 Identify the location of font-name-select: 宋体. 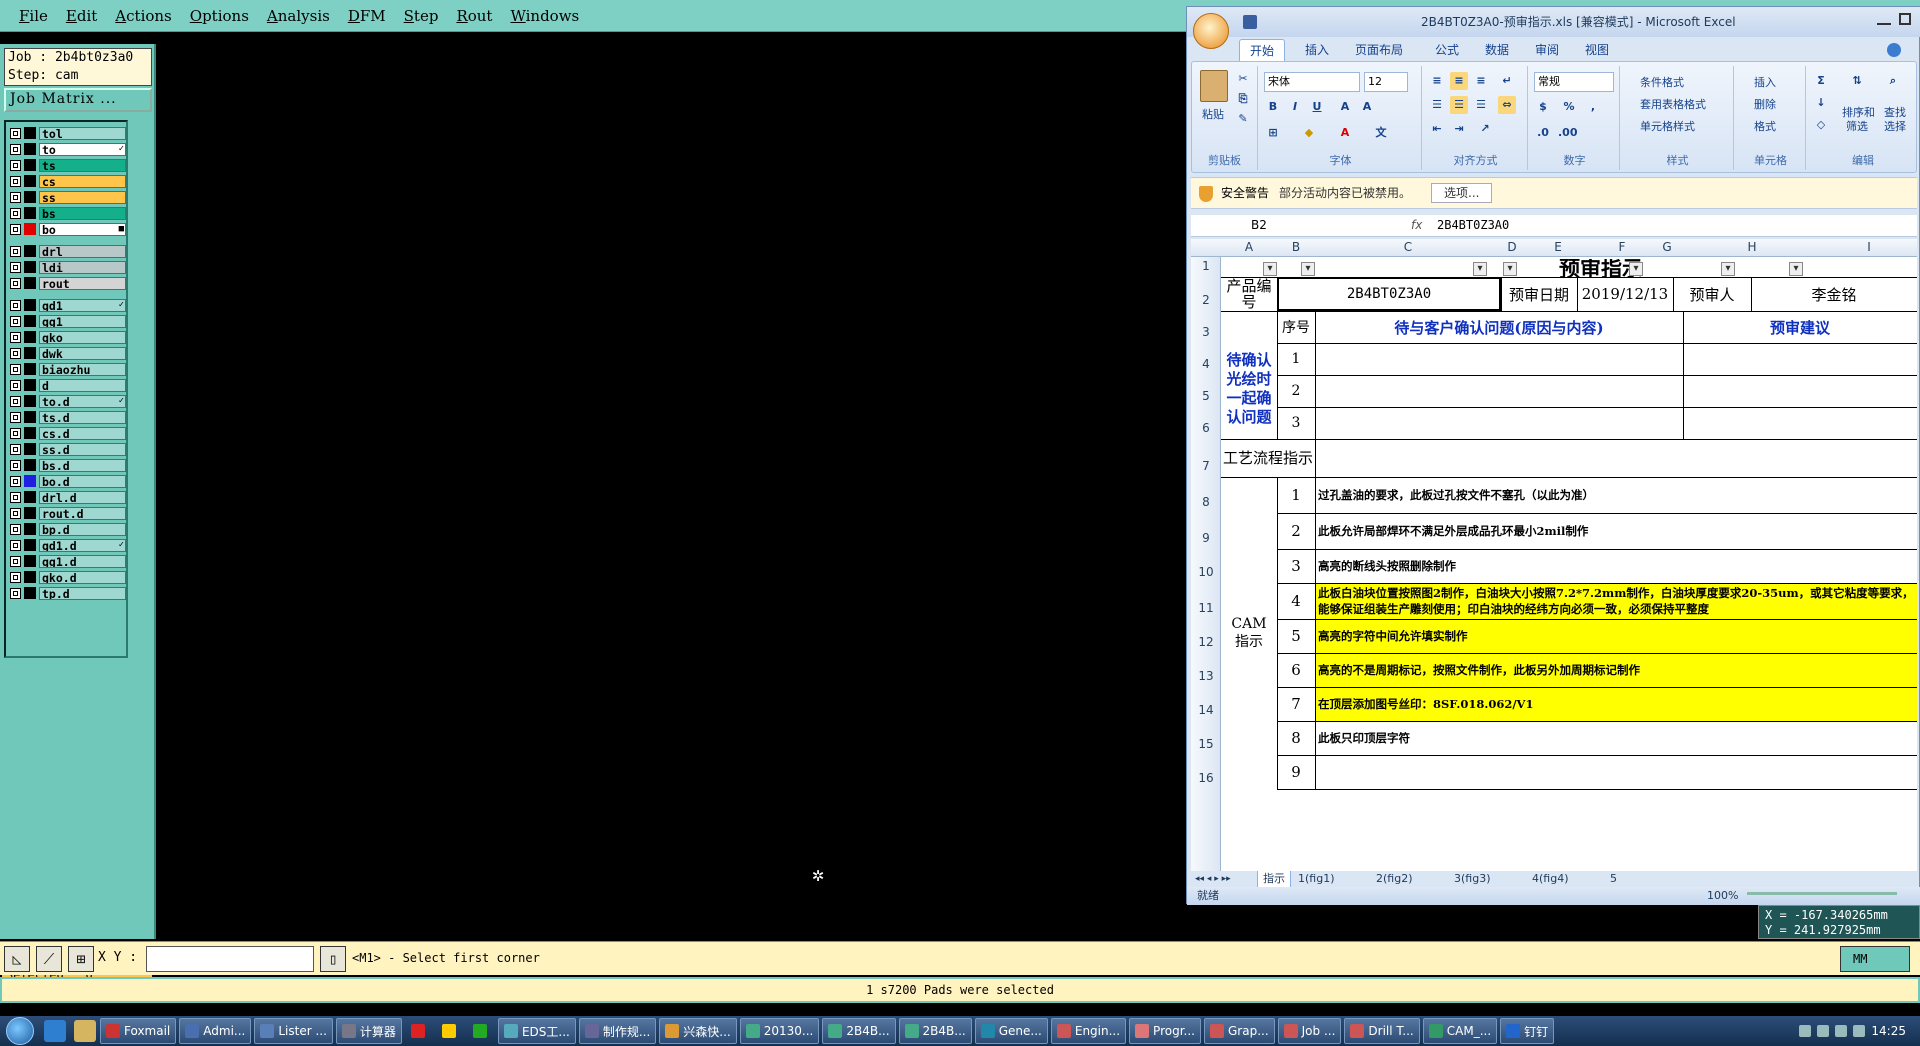
(1312, 82).